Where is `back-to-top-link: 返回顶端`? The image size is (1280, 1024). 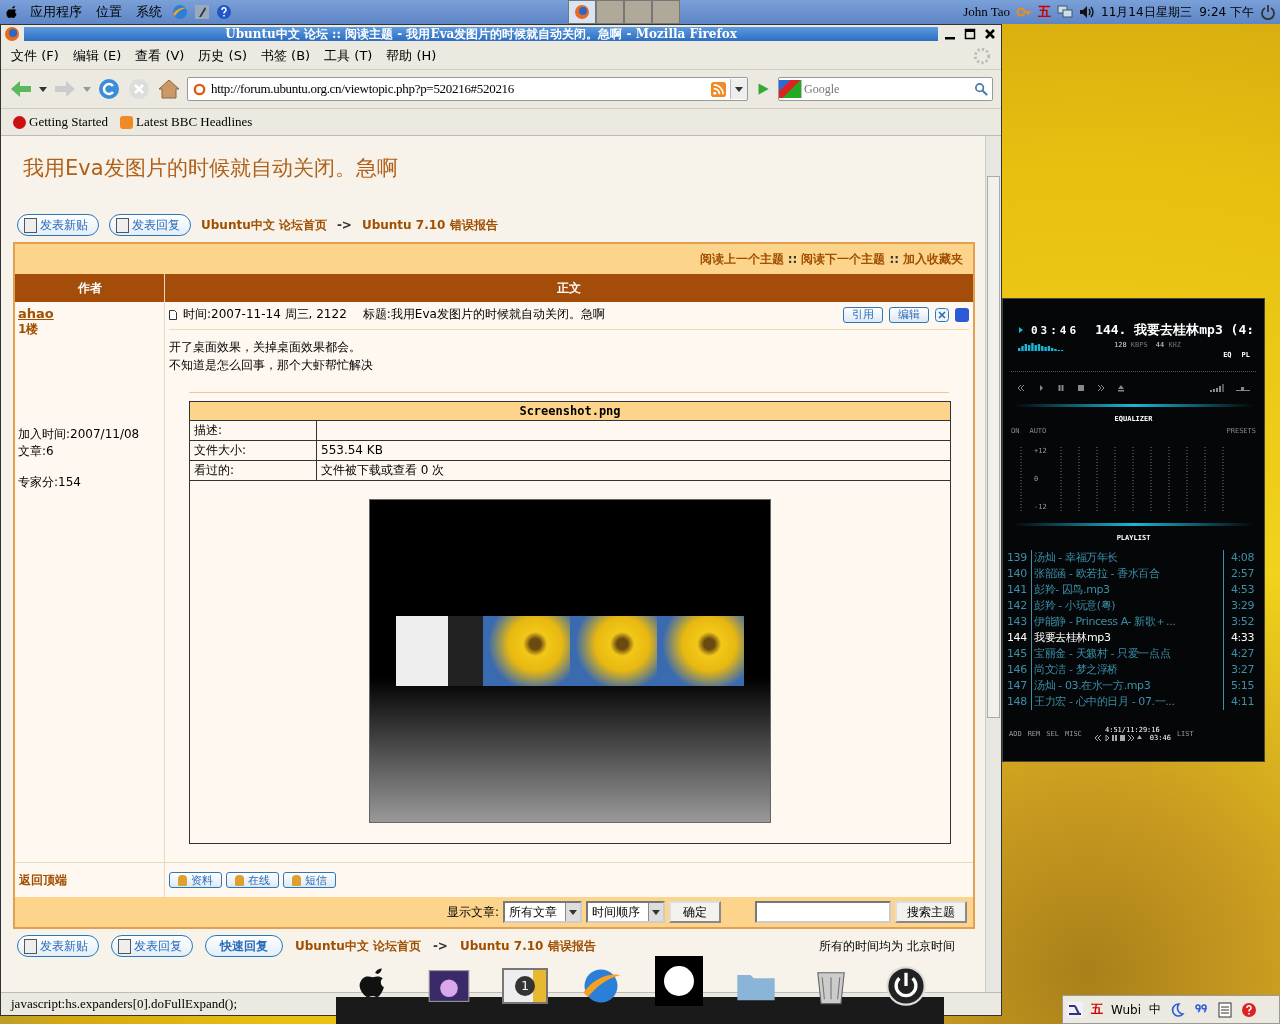 back-to-top-link: 返回顶端 is located at coordinates (43, 880).